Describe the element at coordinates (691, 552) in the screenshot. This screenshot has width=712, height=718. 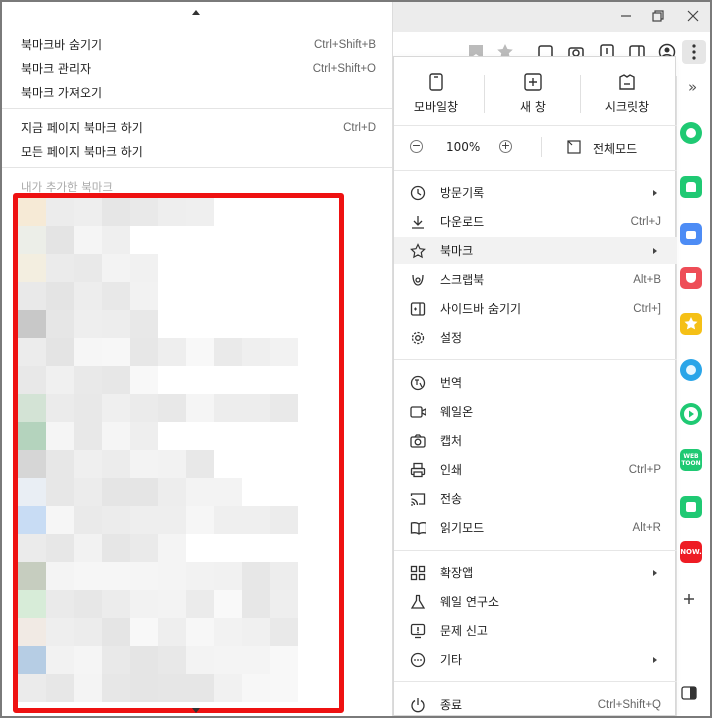
I see `now-icon: NOW.` at that location.